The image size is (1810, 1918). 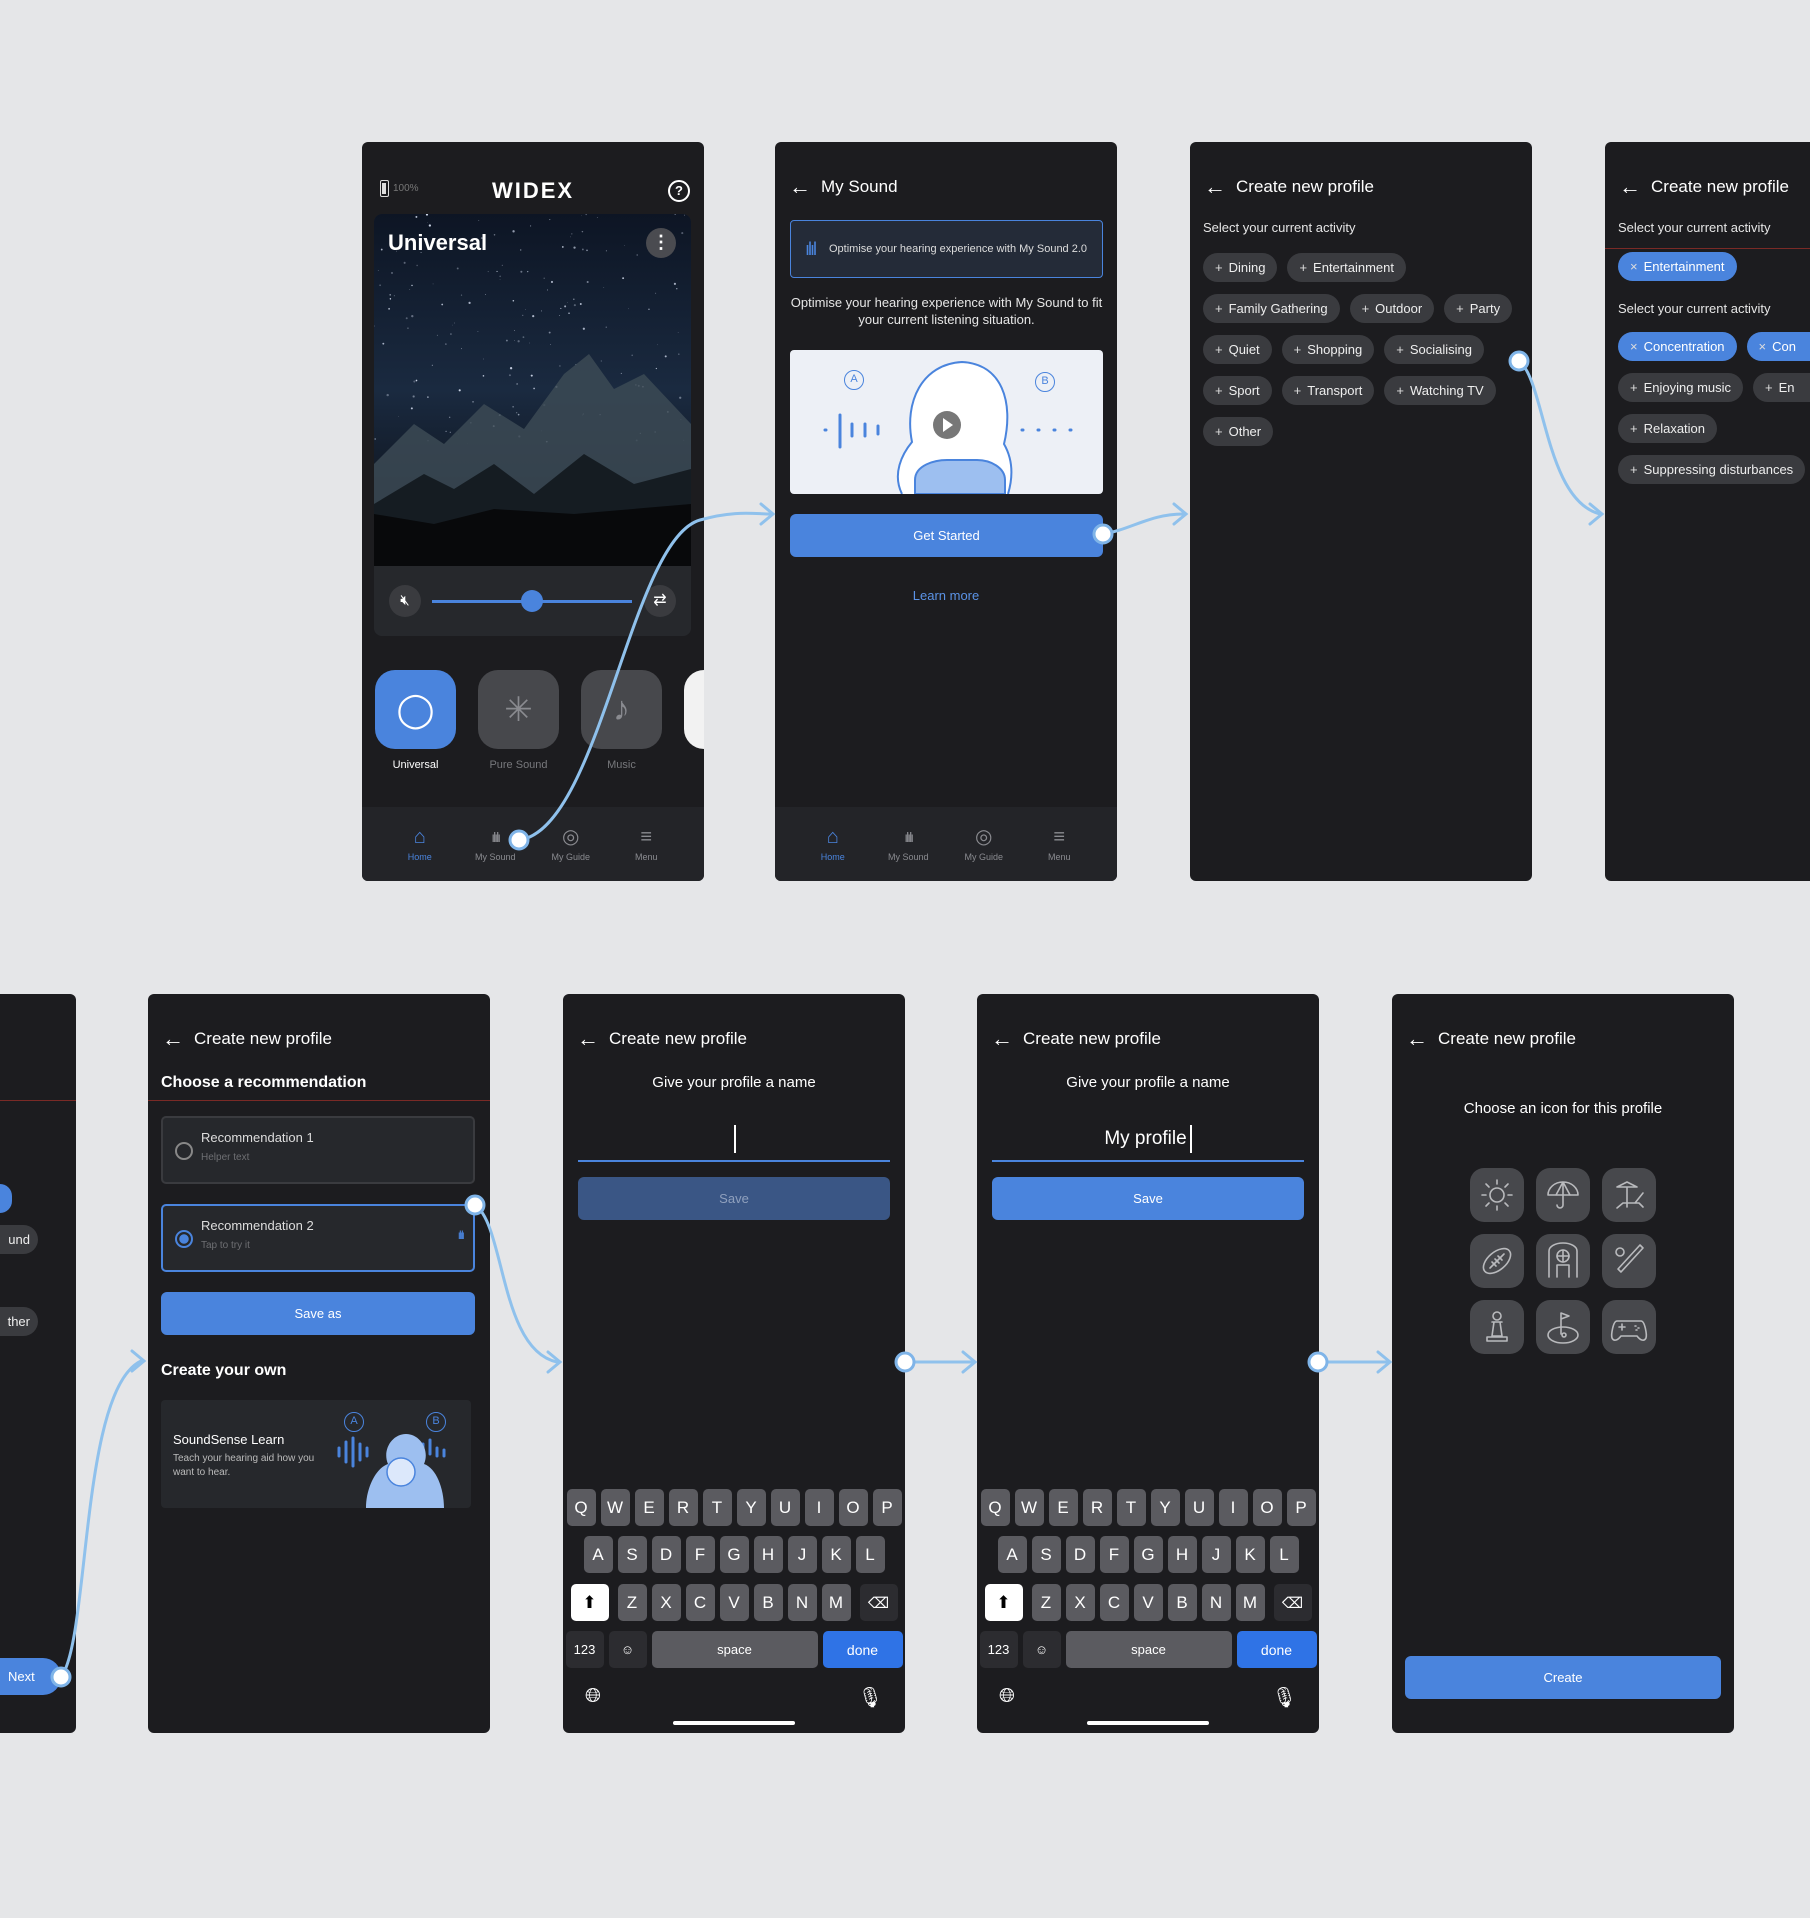 What do you see at coordinates (1165, 1507) in the screenshot?
I see `key-y: Y` at bounding box center [1165, 1507].